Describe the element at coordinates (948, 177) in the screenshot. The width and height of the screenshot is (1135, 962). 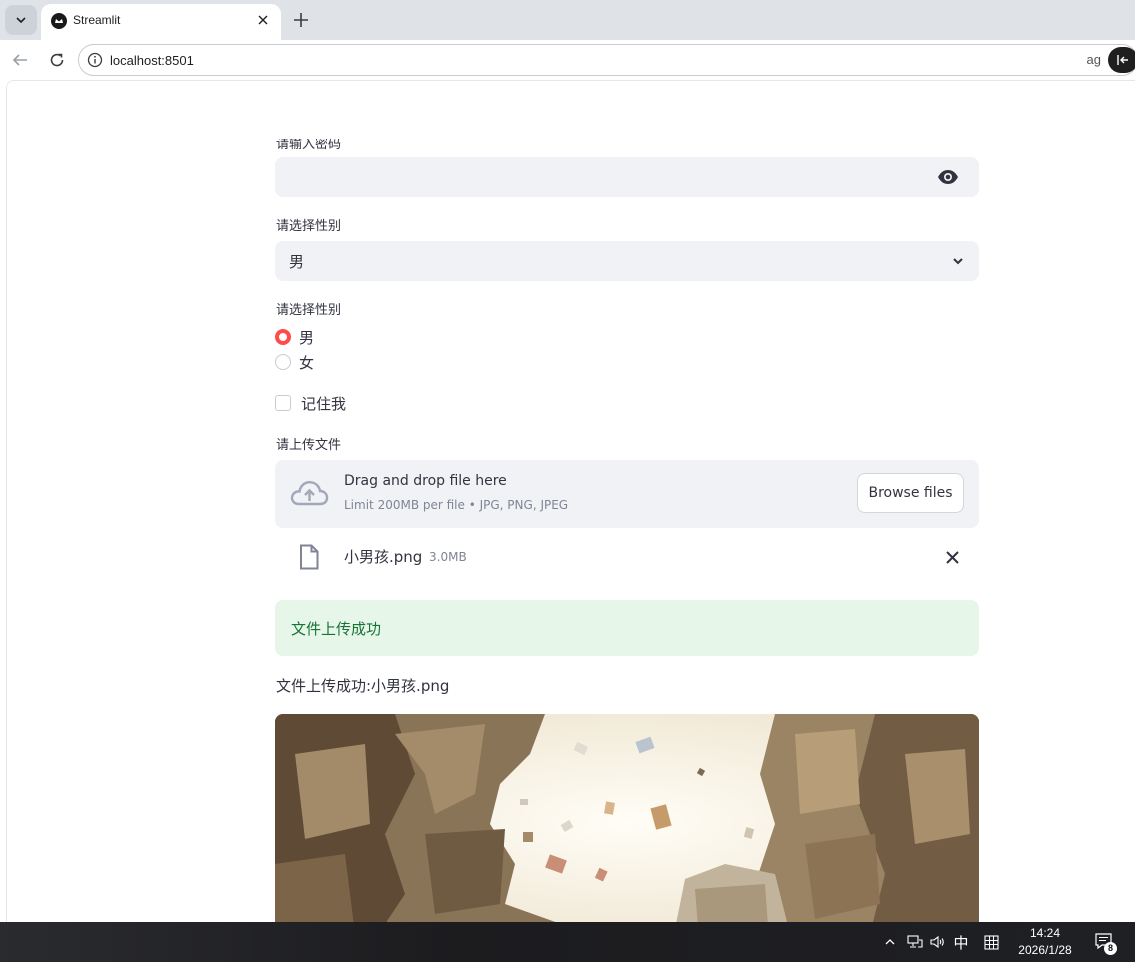
I see `eye-icon` at that location.